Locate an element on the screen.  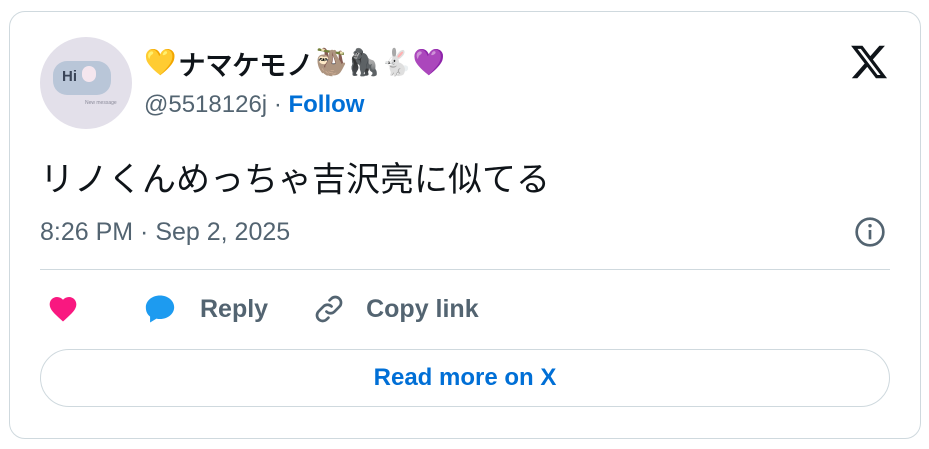
author-display-name: ナマケモノ is located at coordinates (246, 65).